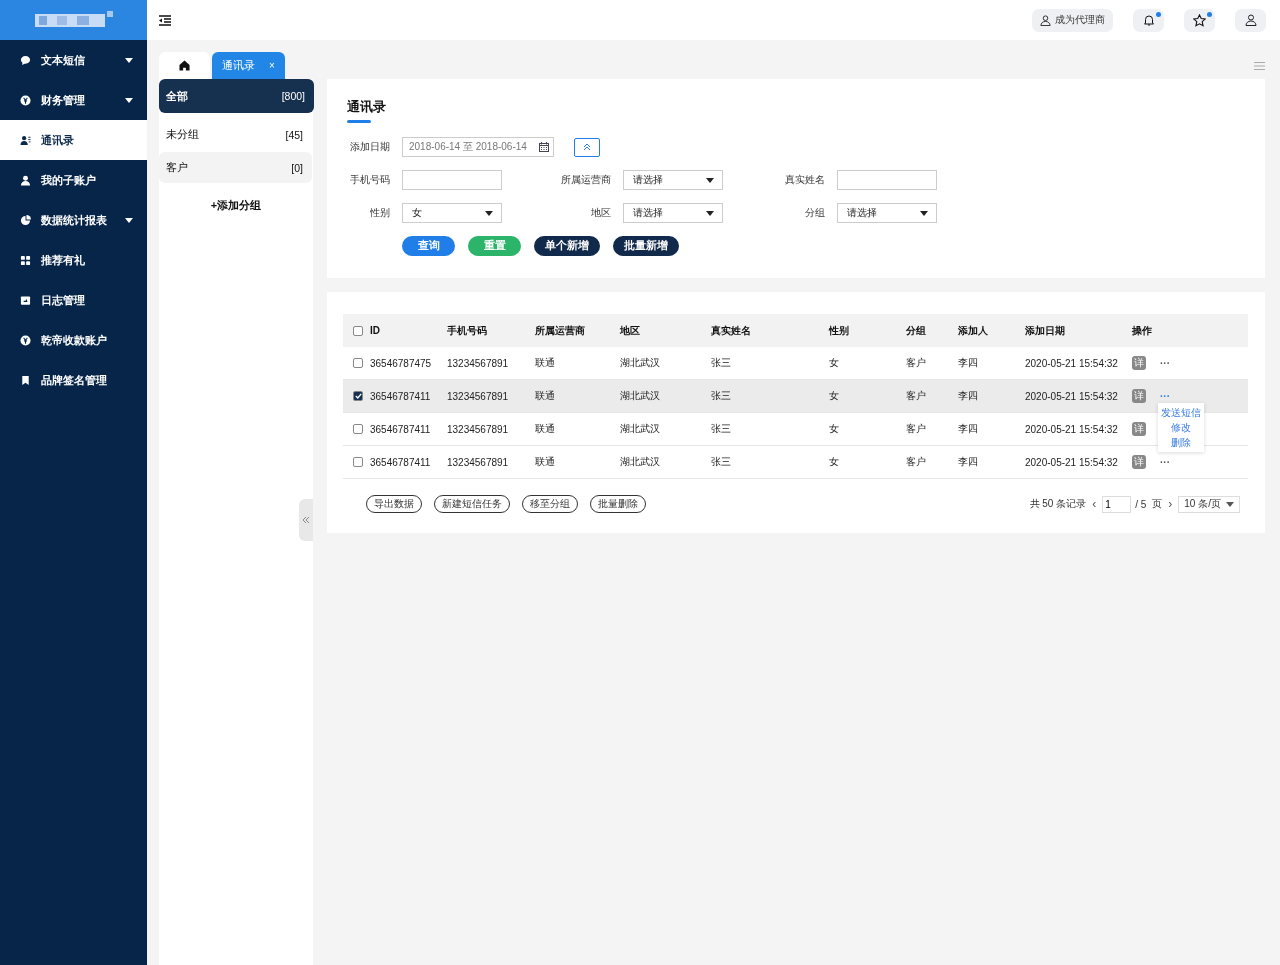 Image resolution: width=1280 pixels, height=965 pixels. What do you see at coordinates (297, 167) in the screenshot?
I see `group-count: [0]` at bounding box center [297, 167].